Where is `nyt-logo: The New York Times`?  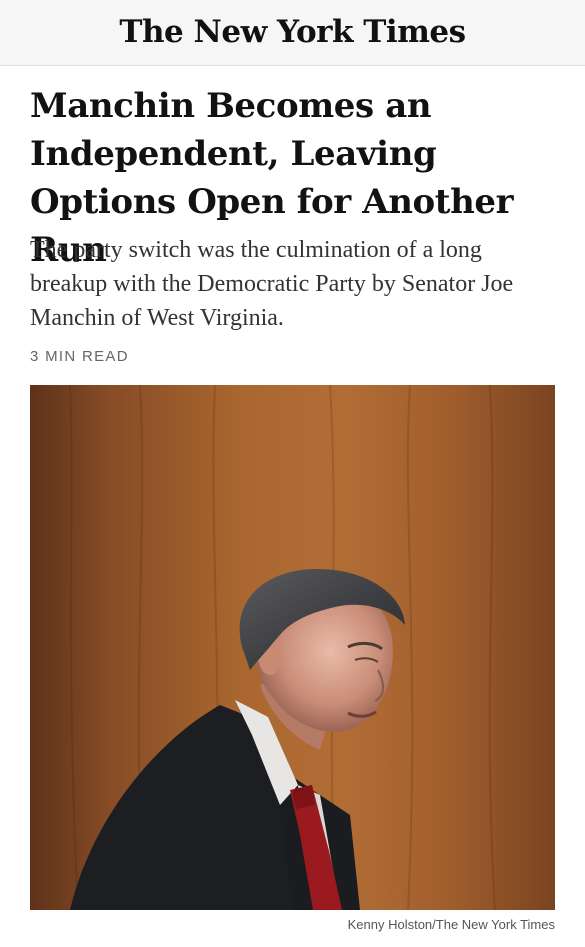 nyt-logo: The New York Times is located at coordinates (292, 32).